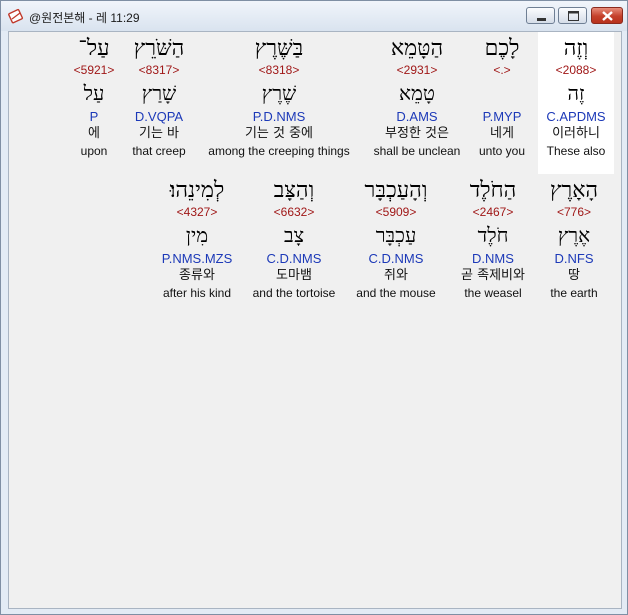 Image resolution: width=628 pixels, height=615 pixels. Describe the element at coordinates (574, 293) in the screenshot. I see `english-gloss: the earth` at that location.